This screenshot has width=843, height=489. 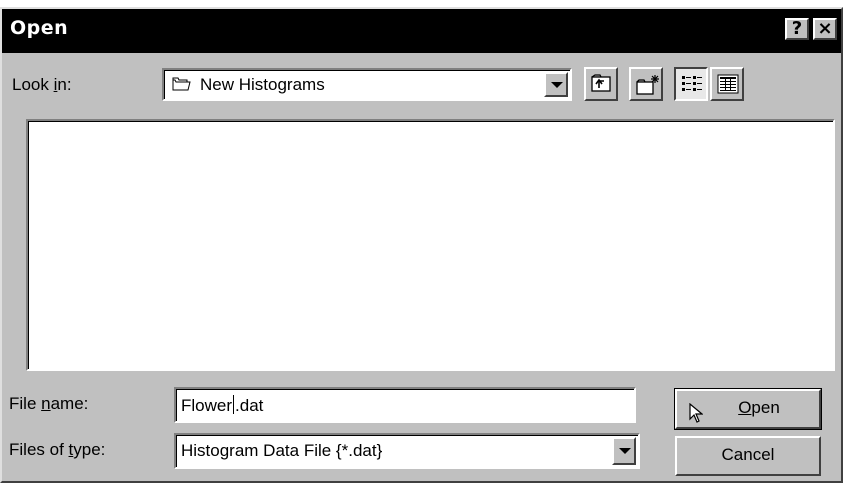 I want to click on title-bar: Open ? ×, so click(x=421, y=31).